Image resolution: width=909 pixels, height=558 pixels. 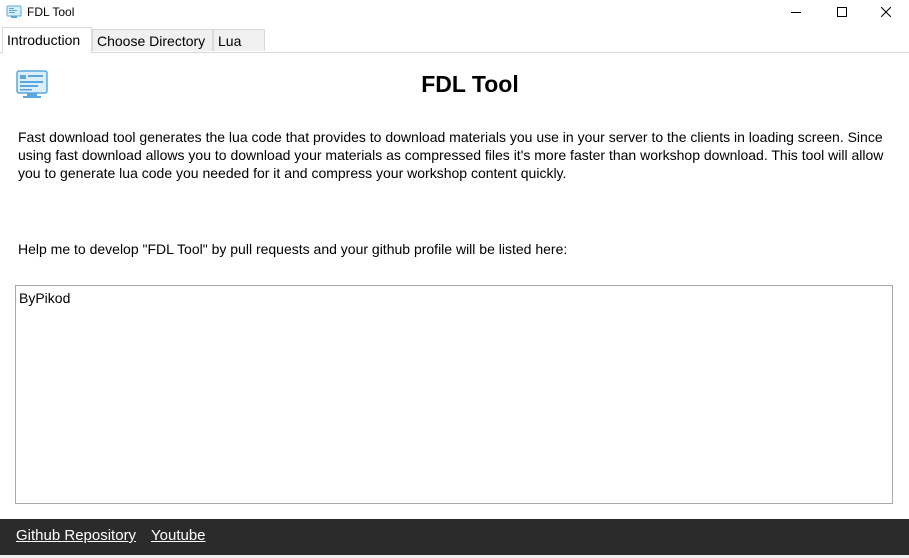 I want to click on tab-introduction: Introduction, so click(x=47, y=40).